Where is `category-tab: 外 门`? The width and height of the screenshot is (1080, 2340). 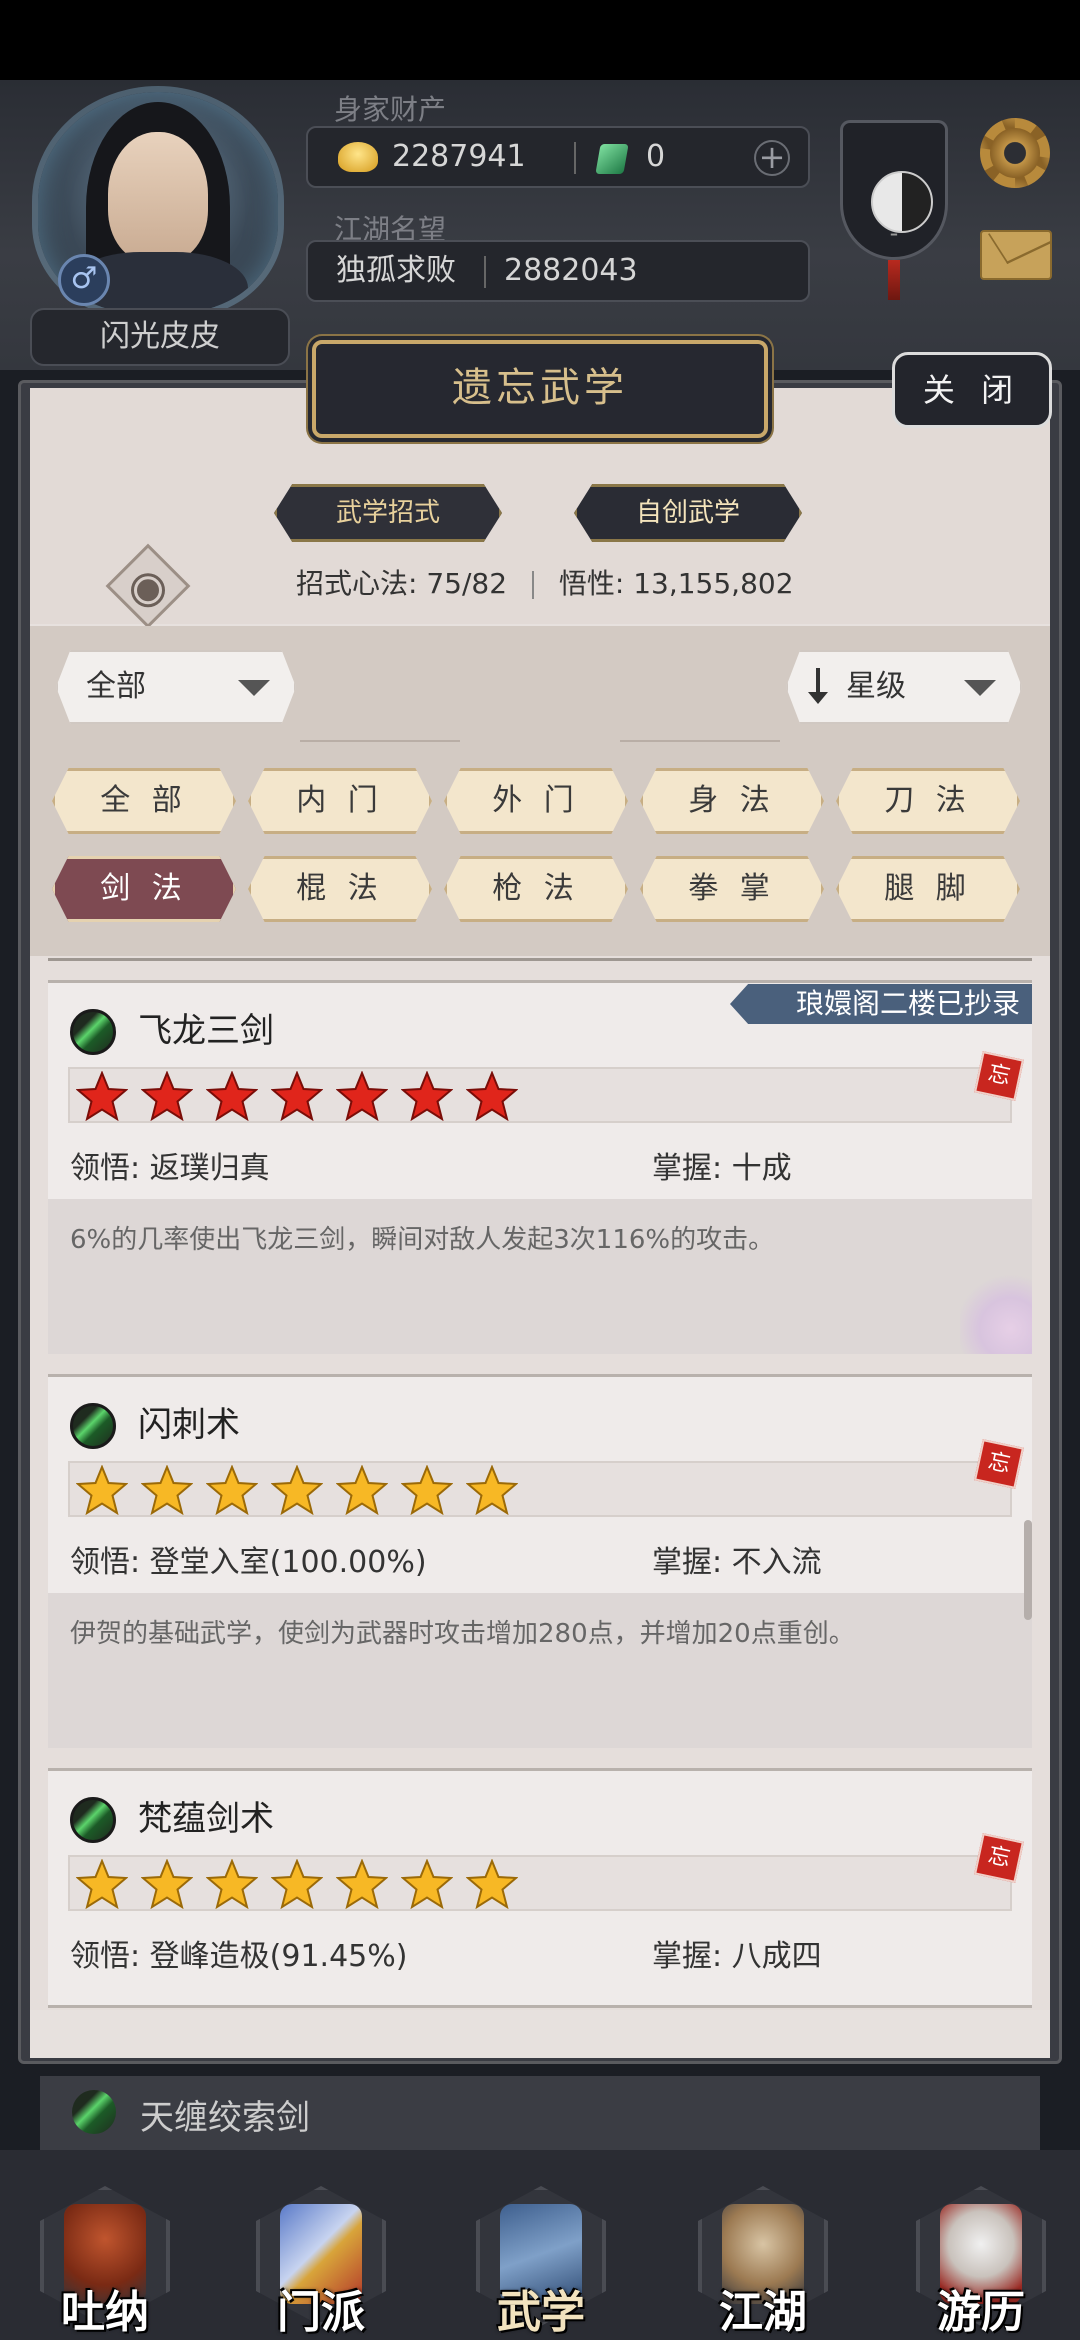
category-tab: 外 门 is located at coordinates (536, 801).